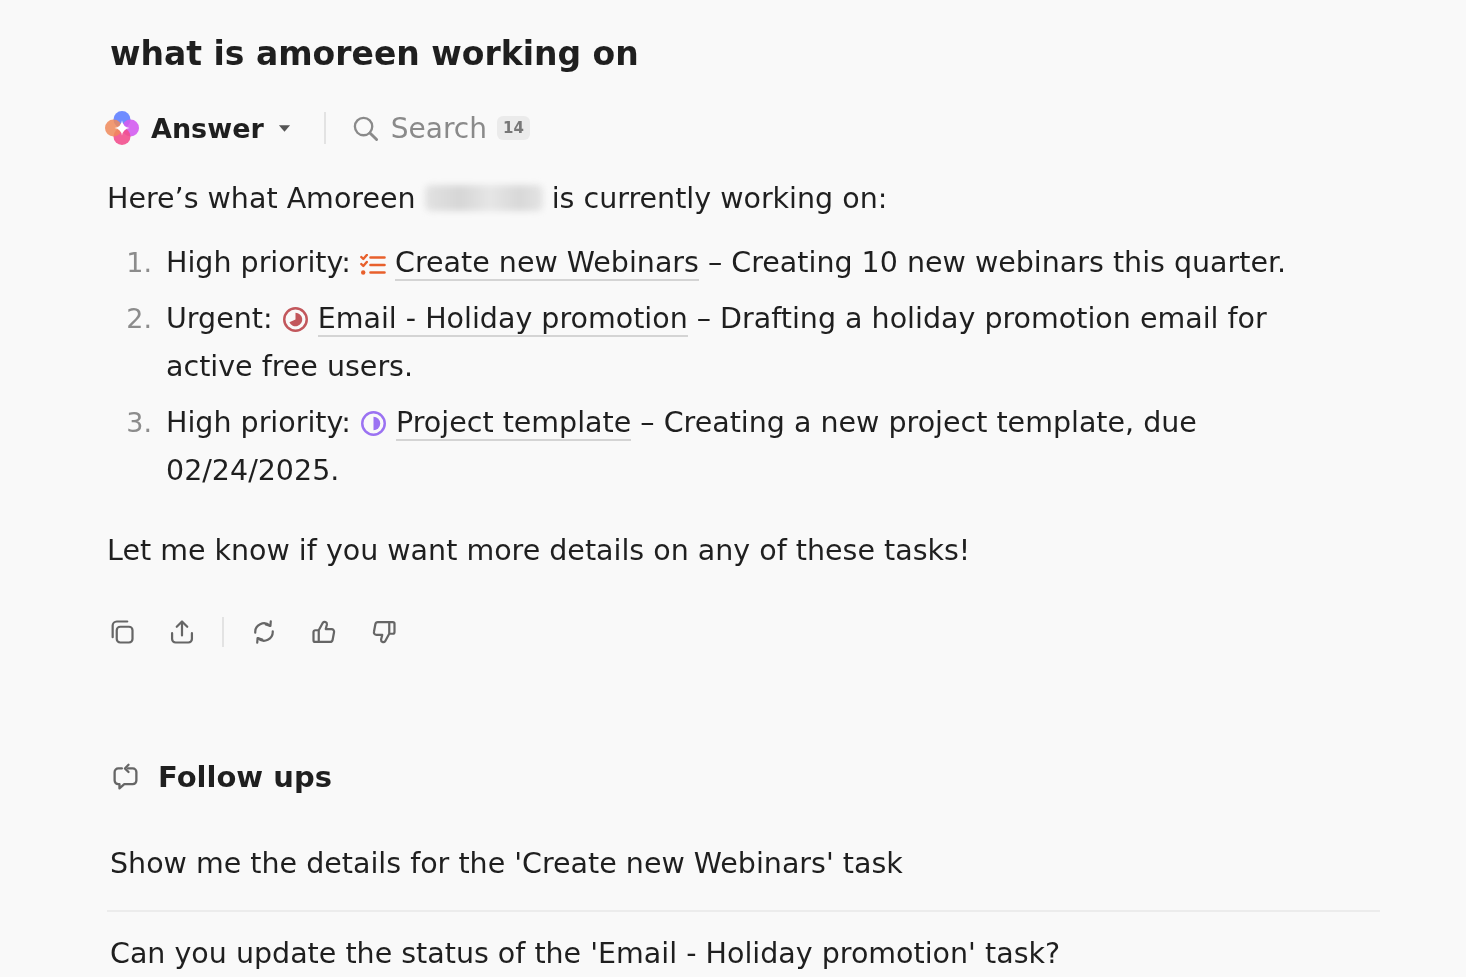 This screenshot has width=1466, height=977. Describe the element at coordinates (139, 263) in the screenshot. I see `list-number: 1.` at that location.